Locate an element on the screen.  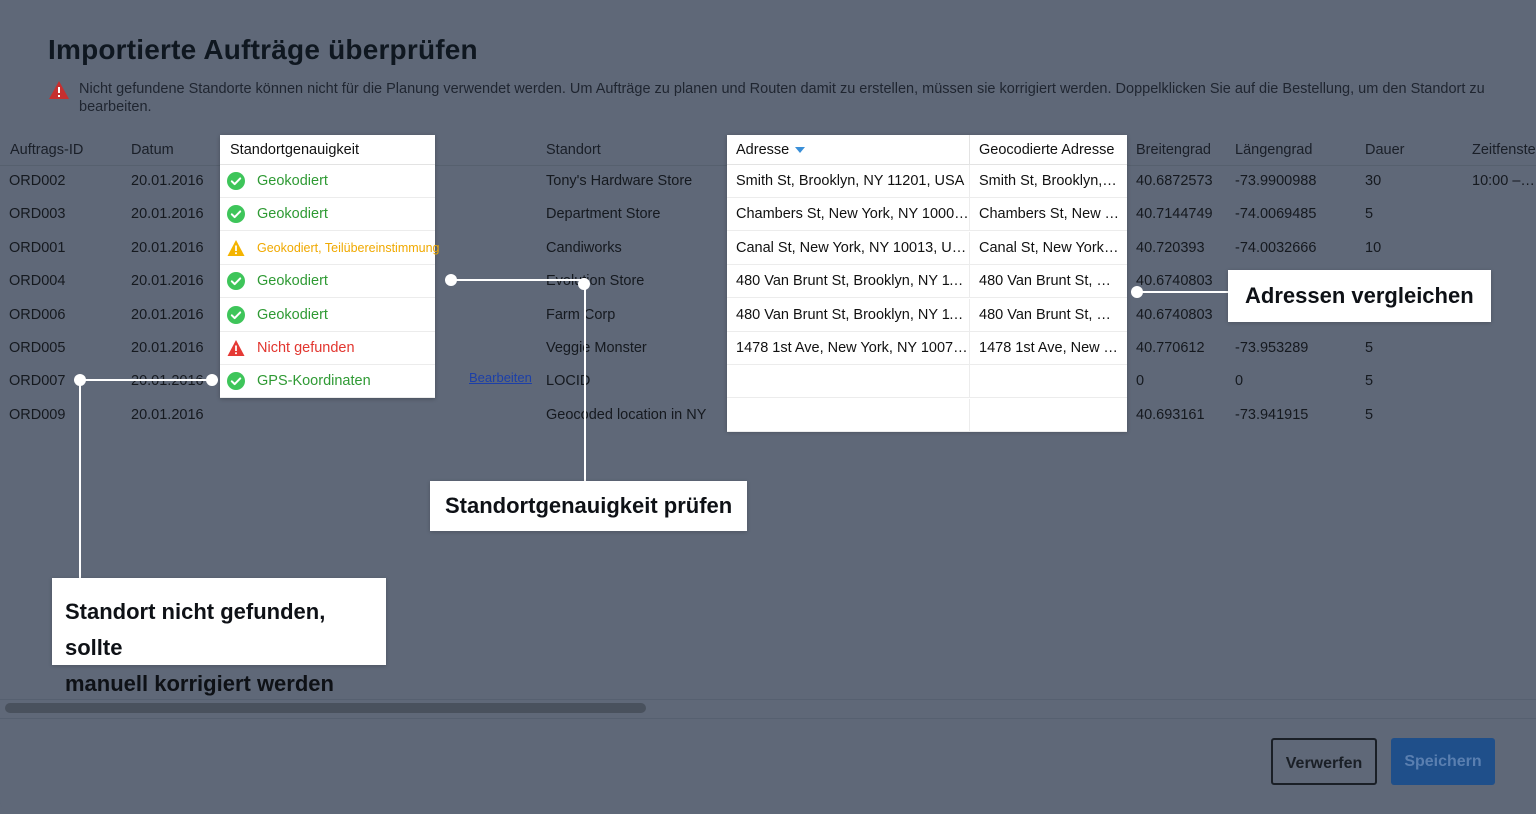
location-cell: Evolution Store is located at coordinates (595, 281).